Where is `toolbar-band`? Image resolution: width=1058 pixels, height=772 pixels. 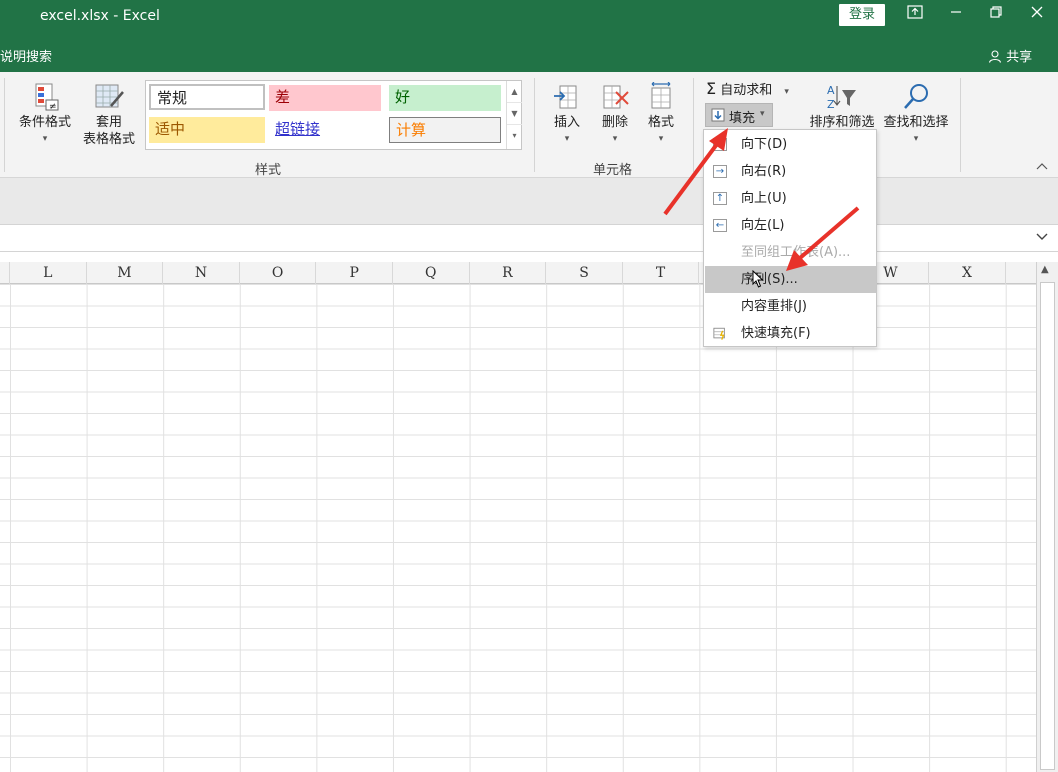
toolbar-band is located at coordinates (529, 201).